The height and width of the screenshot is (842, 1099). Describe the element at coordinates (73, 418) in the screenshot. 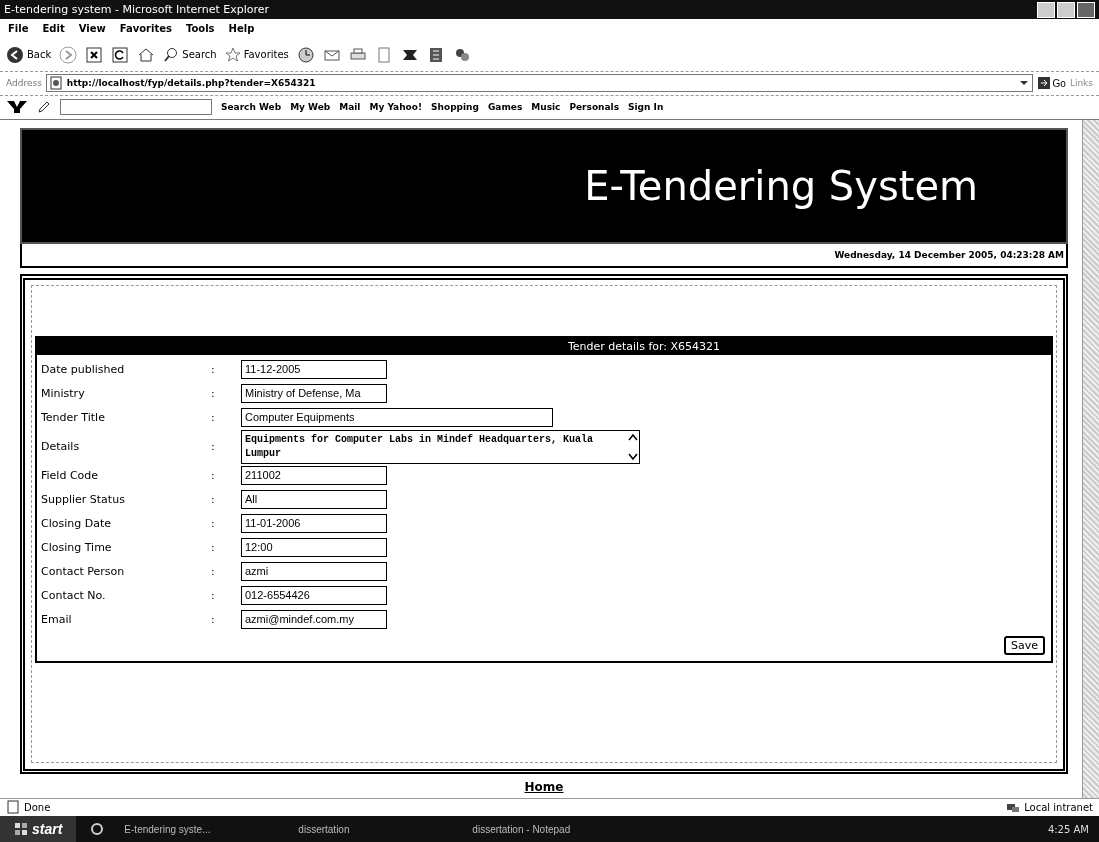

I see `field-label: Tender Title` at that location.